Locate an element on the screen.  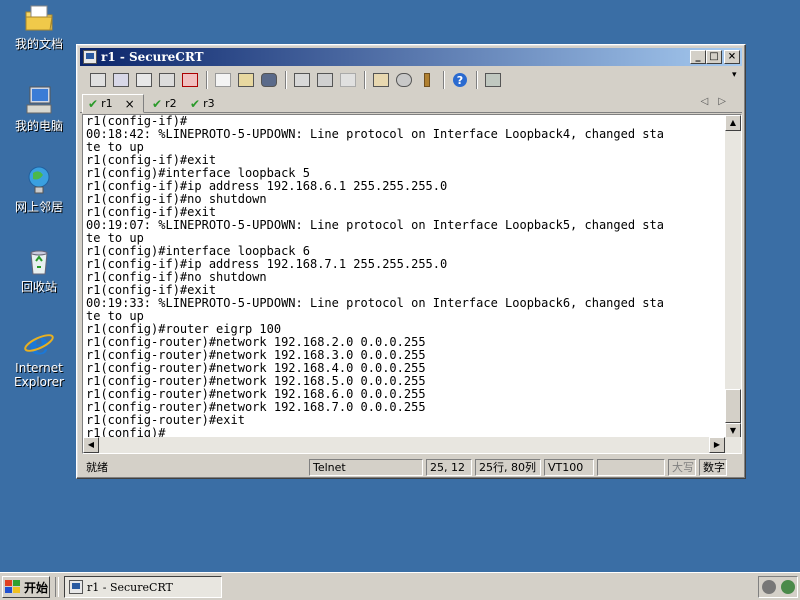
scroll-up-icon: ▲ is located at coordinates (733, 123).